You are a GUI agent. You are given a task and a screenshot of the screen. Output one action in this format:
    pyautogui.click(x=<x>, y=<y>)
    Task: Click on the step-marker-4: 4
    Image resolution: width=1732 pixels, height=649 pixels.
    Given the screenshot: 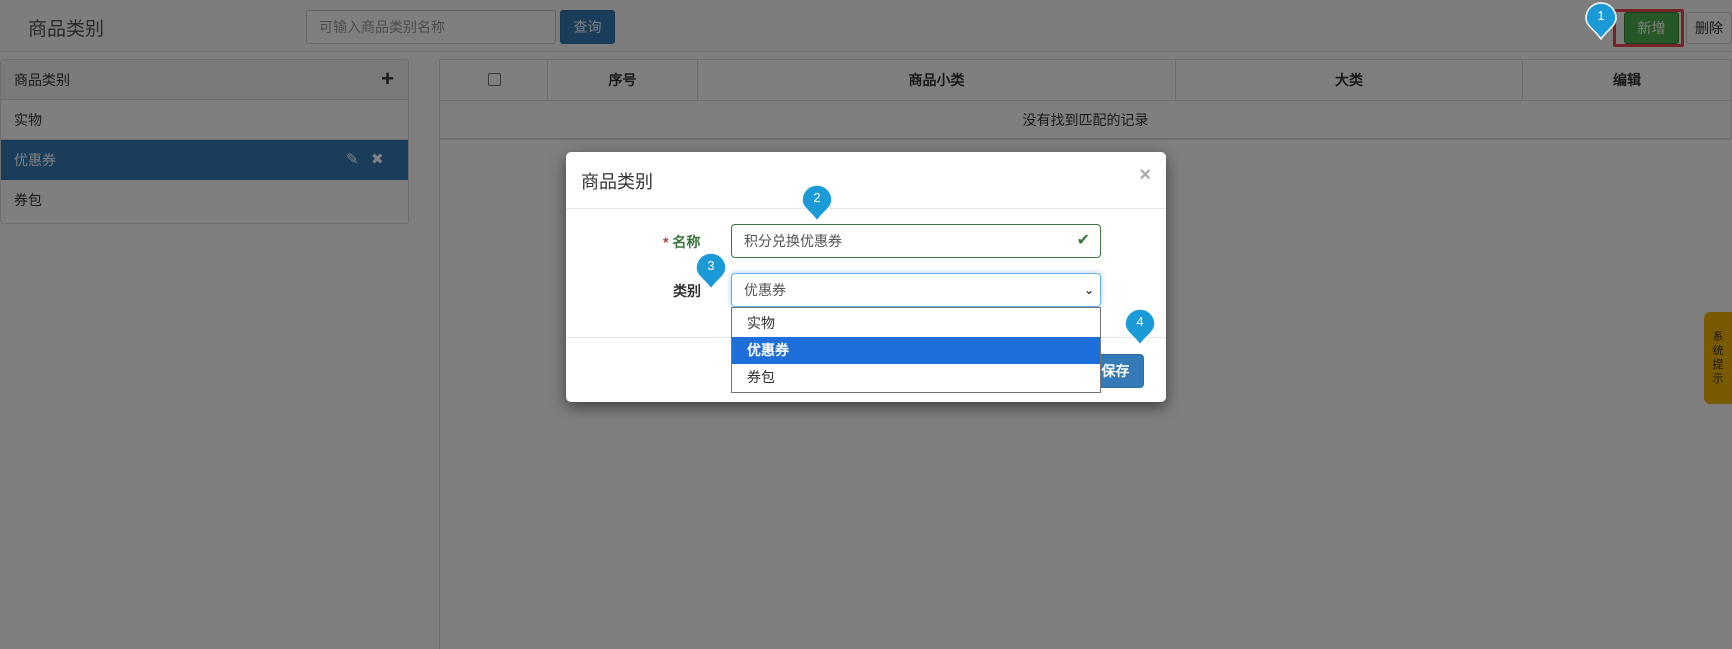 What is the action you would take?
    pyautogui.click(x=1140, y=327)
    